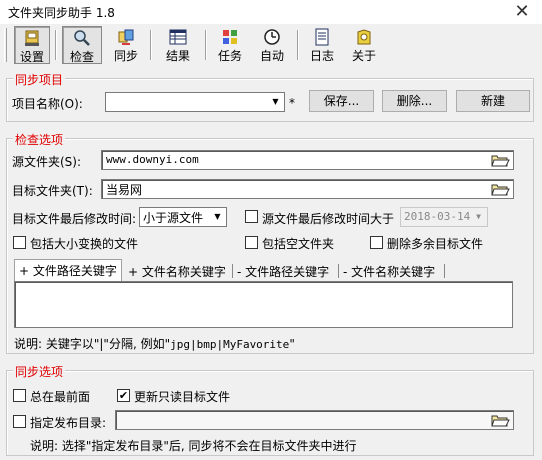  I want to click on delete-extra-checkbox, so click(376, 242).